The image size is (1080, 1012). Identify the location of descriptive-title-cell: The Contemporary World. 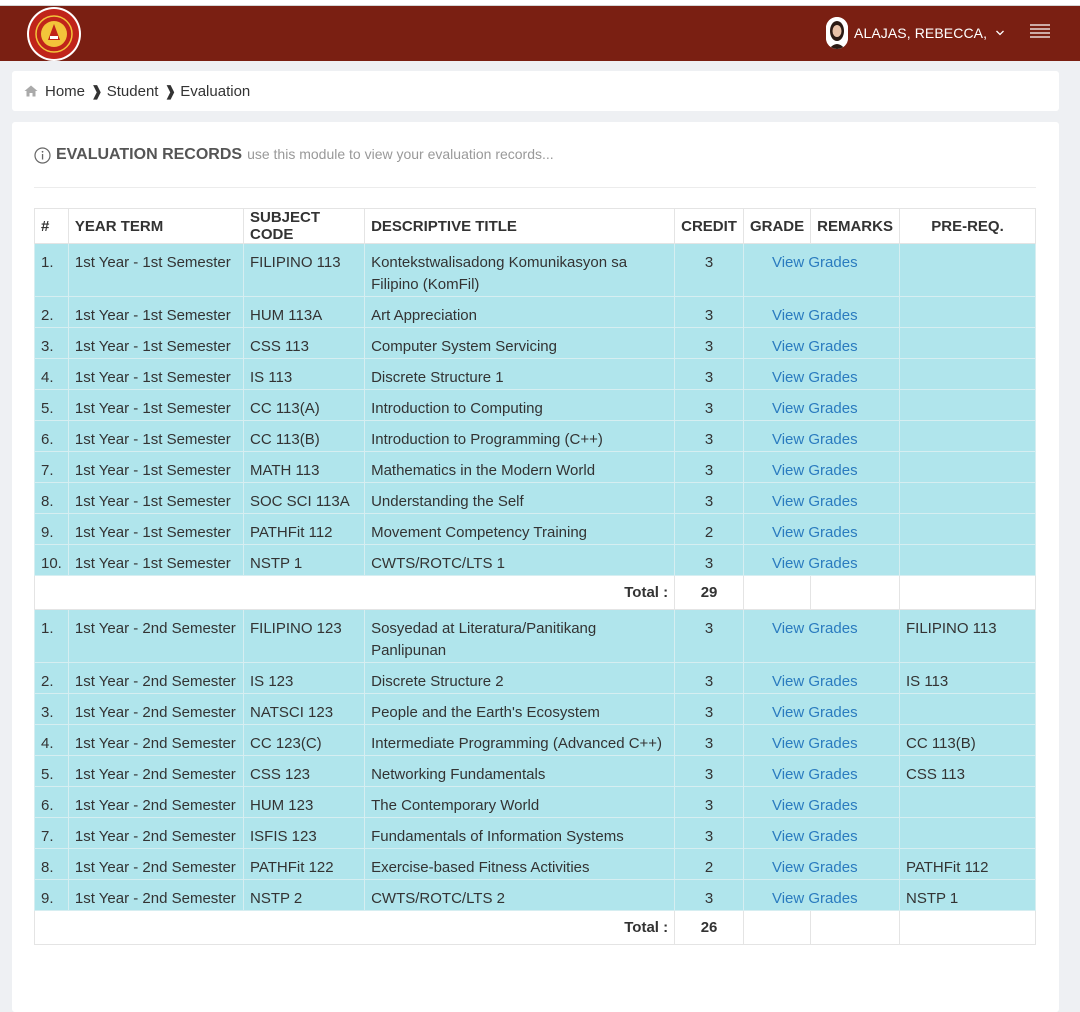
(520, 802).